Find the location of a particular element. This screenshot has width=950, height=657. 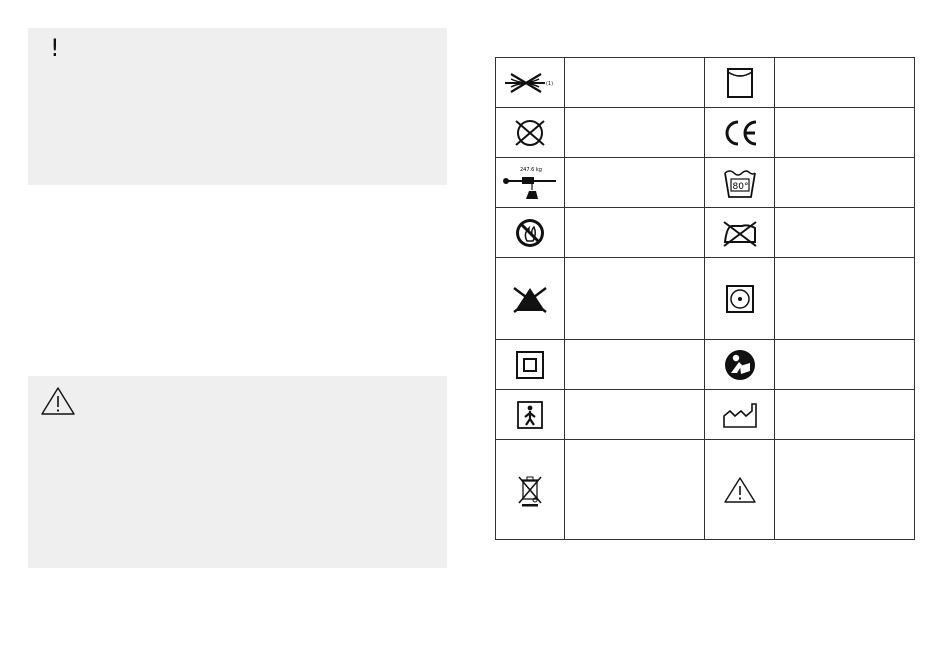

read-manual-icon is located at coordinates (739, 364).